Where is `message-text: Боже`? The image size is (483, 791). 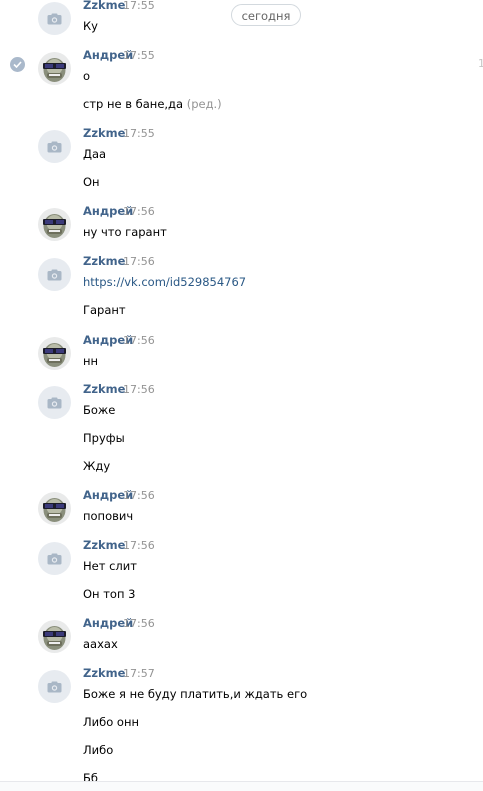
message-text: Боже is located at coordinates (99, 410).